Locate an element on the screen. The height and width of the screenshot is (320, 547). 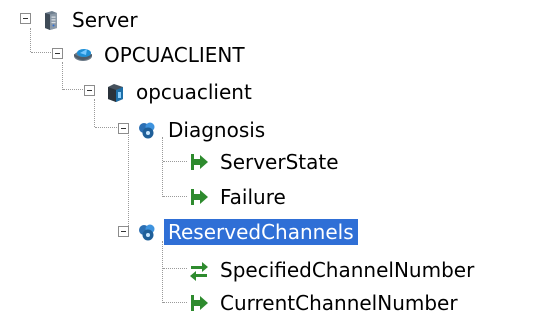
tree-node-diagnosis: Diagnosis is located at coordinates (202, 130).